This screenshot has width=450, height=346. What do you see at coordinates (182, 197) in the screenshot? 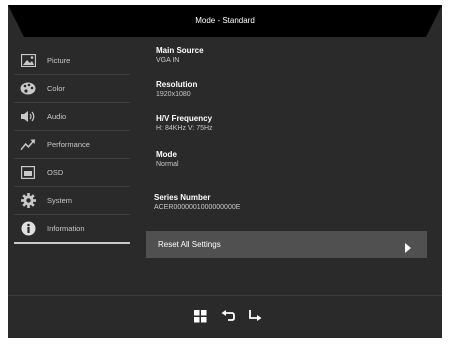
I see `info-label: Series Number` at bounding box center [182, 197].